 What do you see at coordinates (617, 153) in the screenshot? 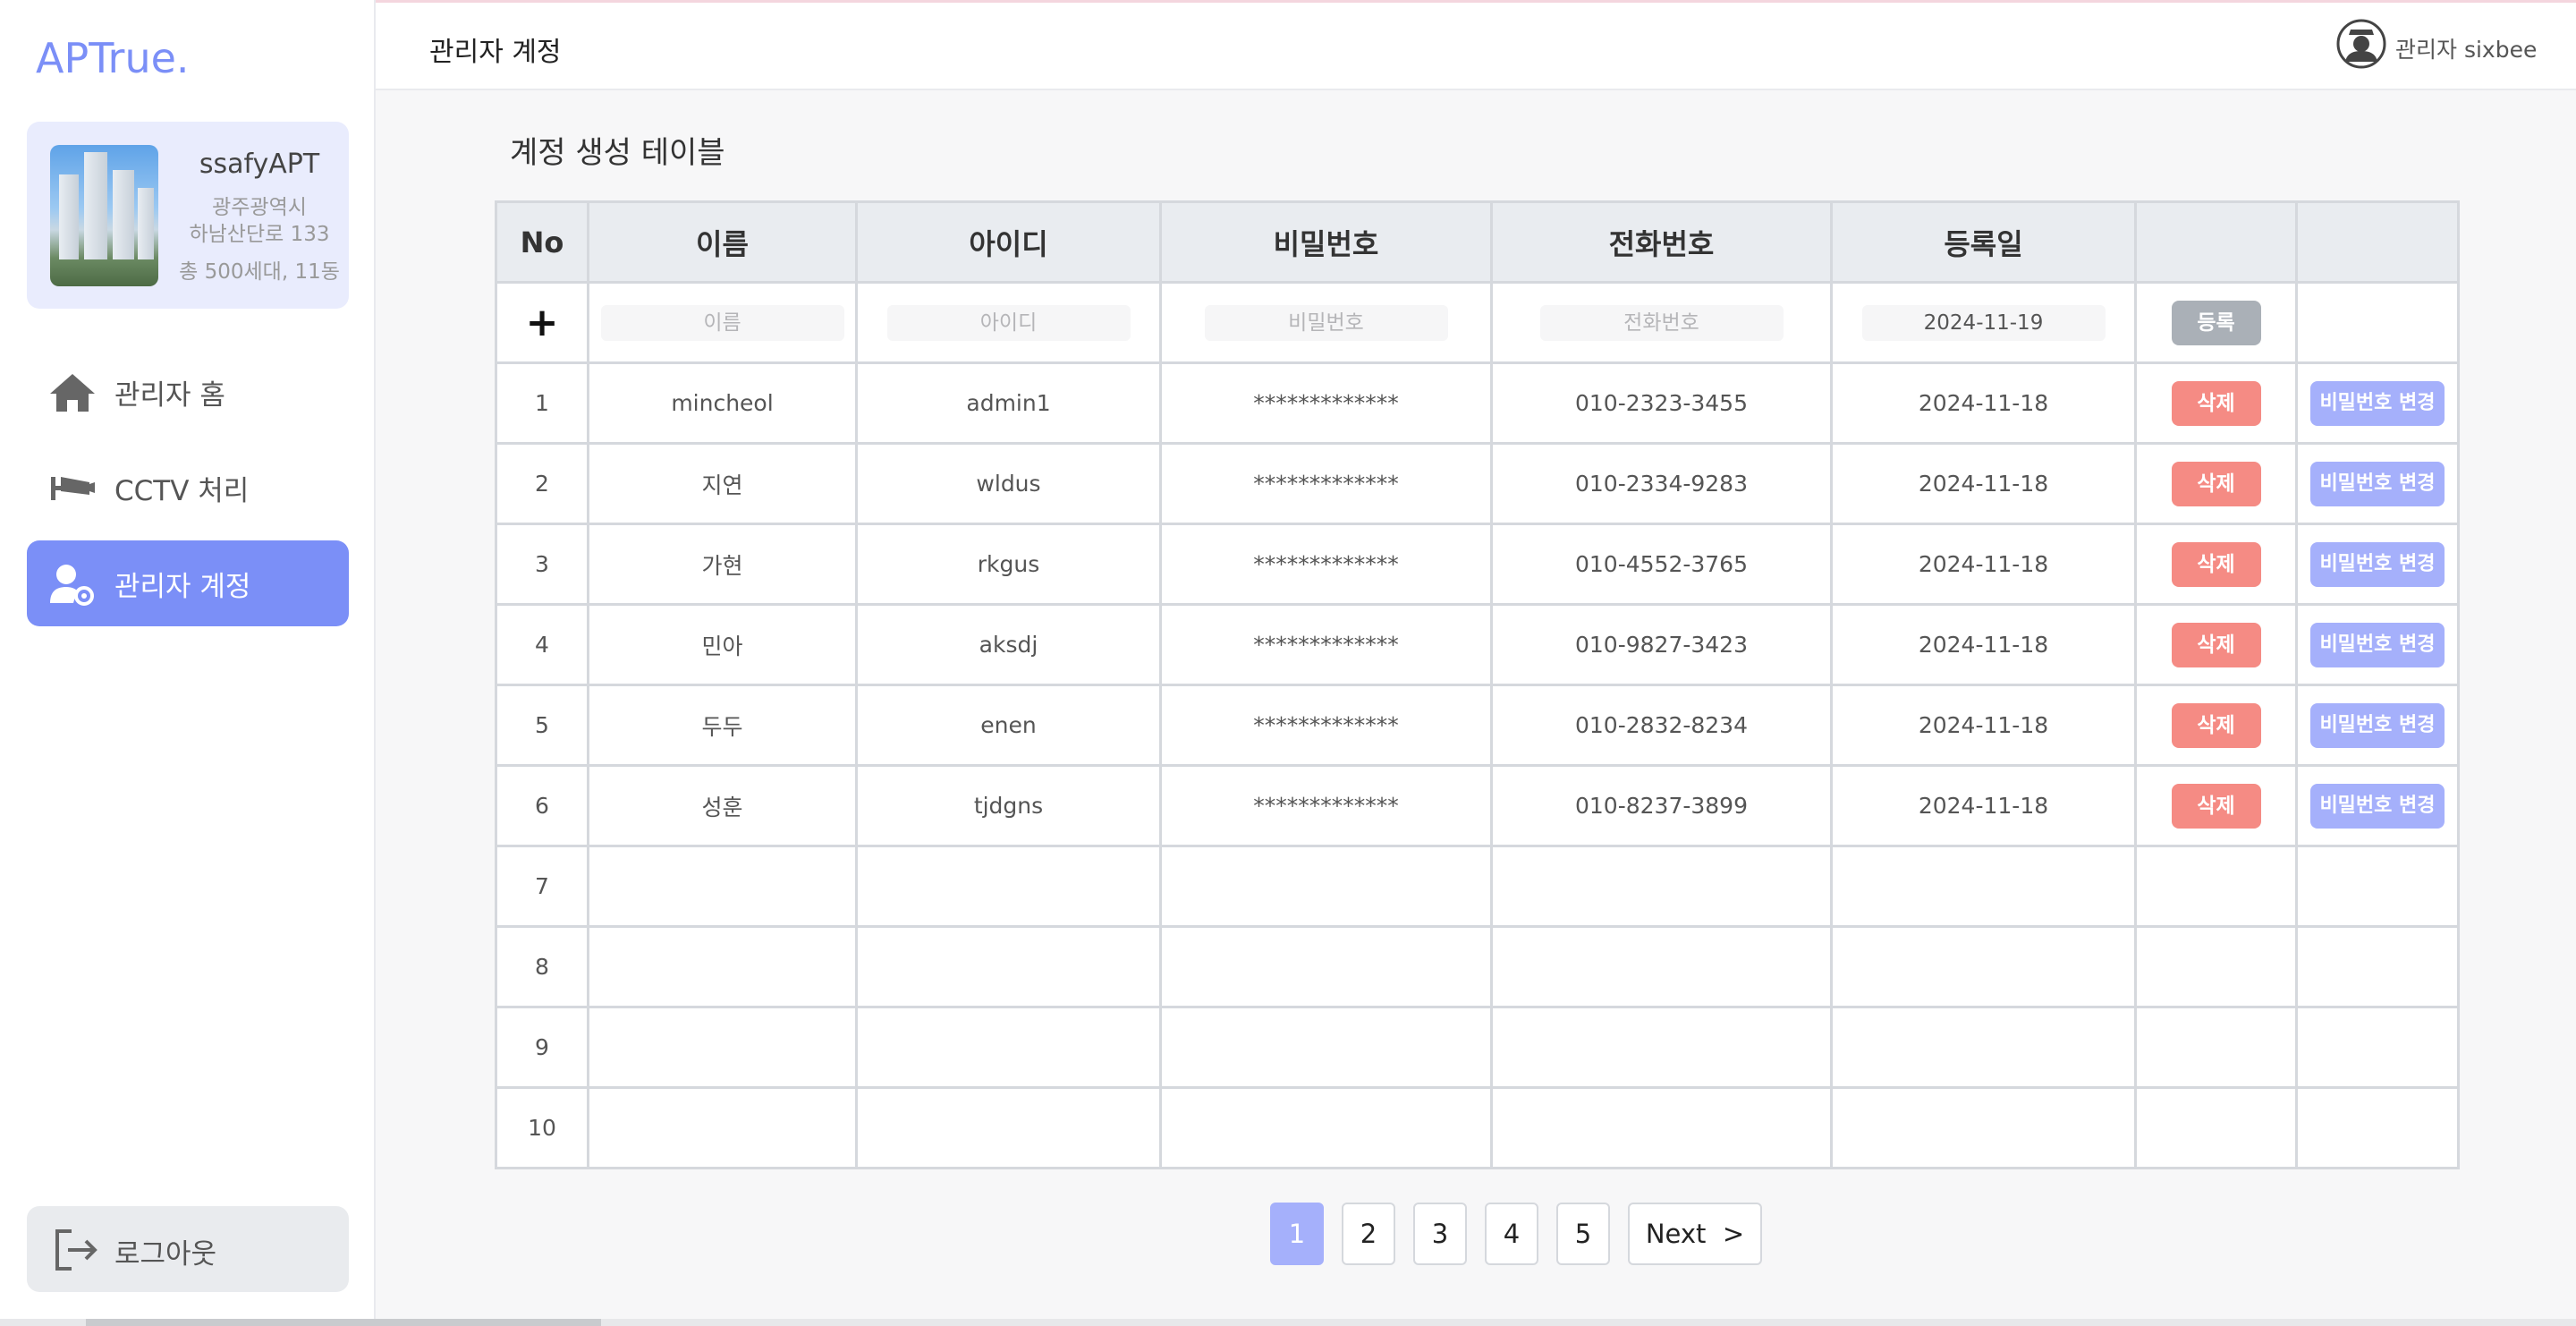
I see `section-title: 계정 생성 테이블` at bounding box center [617, 153].